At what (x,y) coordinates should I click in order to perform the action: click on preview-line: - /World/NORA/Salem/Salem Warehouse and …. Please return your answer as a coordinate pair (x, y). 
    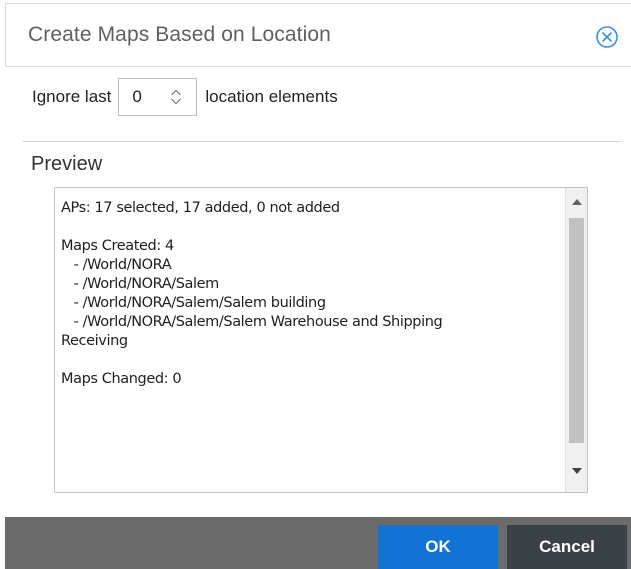
    Looking at the image, I should click on (252, 322).